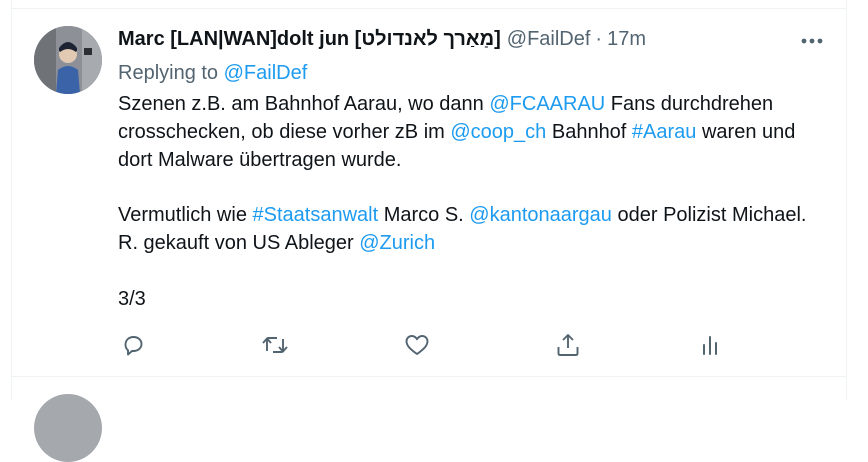 This screenshot has width=868, height=462. What do you see at coordinates (397, 243) in the screenshot?
I see `mention-link: @Zurich` at bounding box center [397, 243].